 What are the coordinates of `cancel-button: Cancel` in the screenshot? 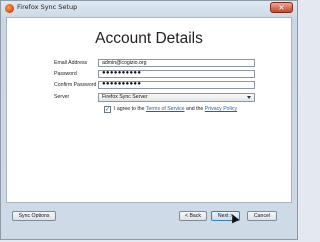 It's located at (262, 216).